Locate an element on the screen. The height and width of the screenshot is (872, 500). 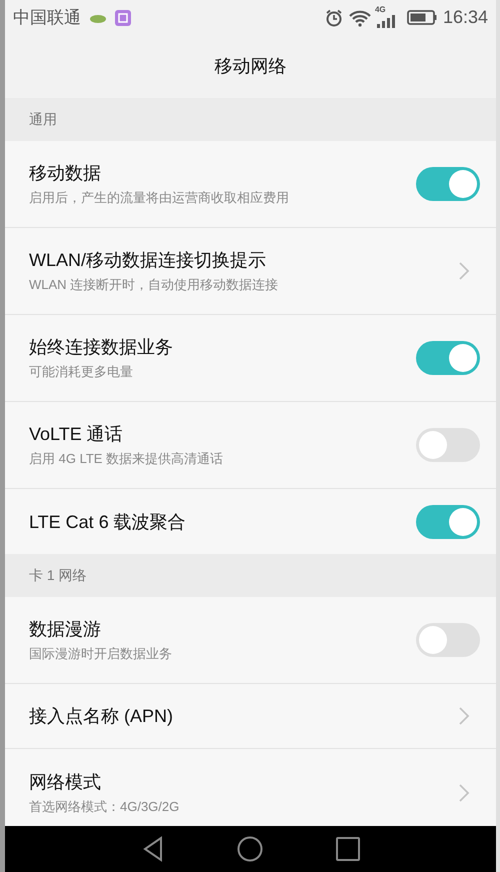
alarm-icon is located at coordinates (333, 17).